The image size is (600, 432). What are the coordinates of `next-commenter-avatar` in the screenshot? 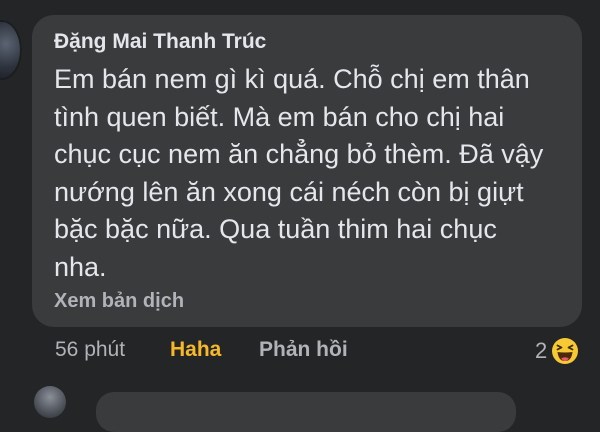 It's located at (50, 402).